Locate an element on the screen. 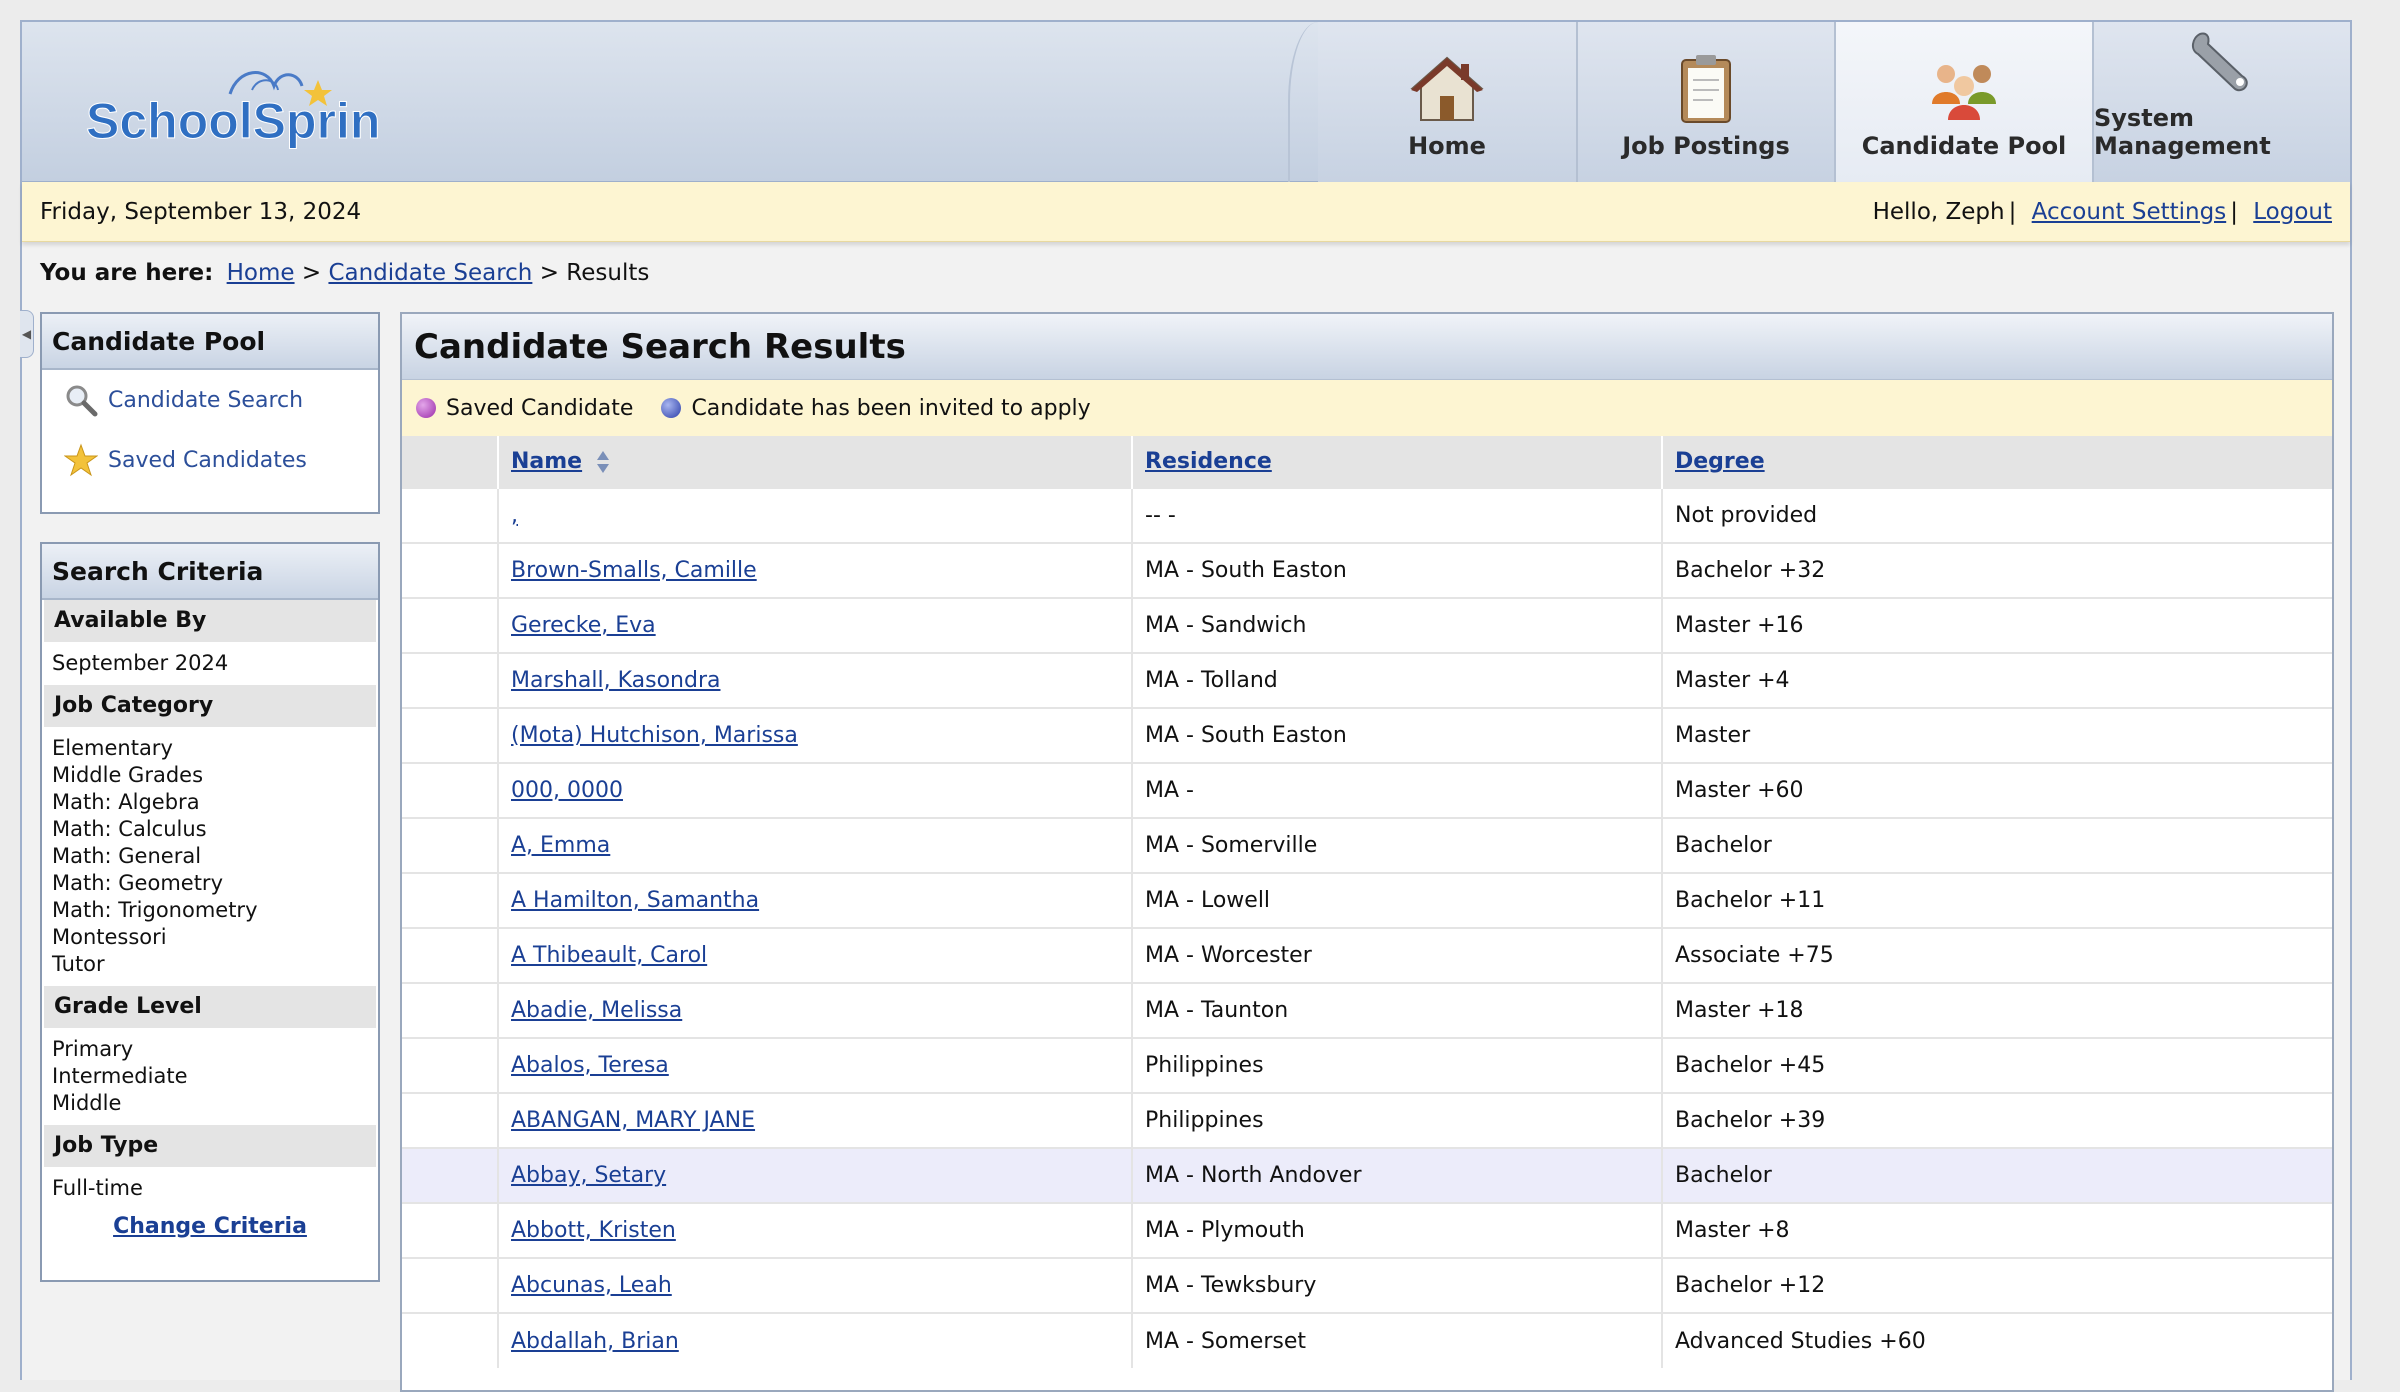 Image resolution: width=2400 pixels, height=1392 pixels. saved-candidates-link: Saved Candidates is located at coordinates (210, 460).